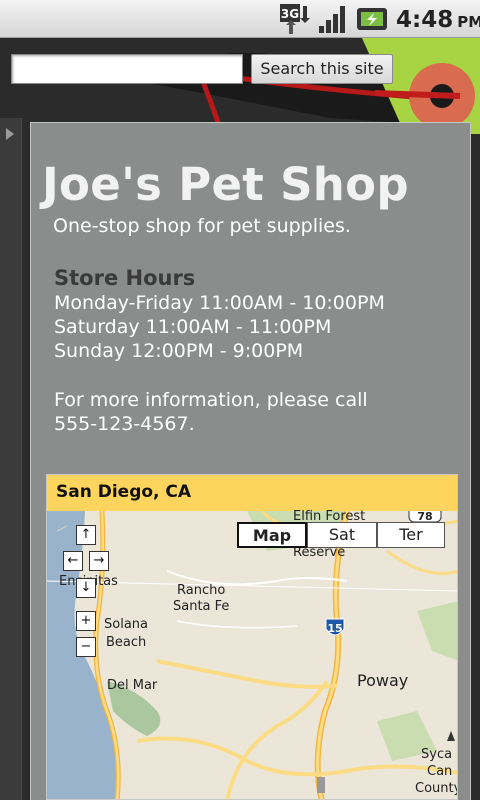  Describe the element at coordinates (334, 628) in the screenshot. I see `i15-shield-label: 15` at that location.